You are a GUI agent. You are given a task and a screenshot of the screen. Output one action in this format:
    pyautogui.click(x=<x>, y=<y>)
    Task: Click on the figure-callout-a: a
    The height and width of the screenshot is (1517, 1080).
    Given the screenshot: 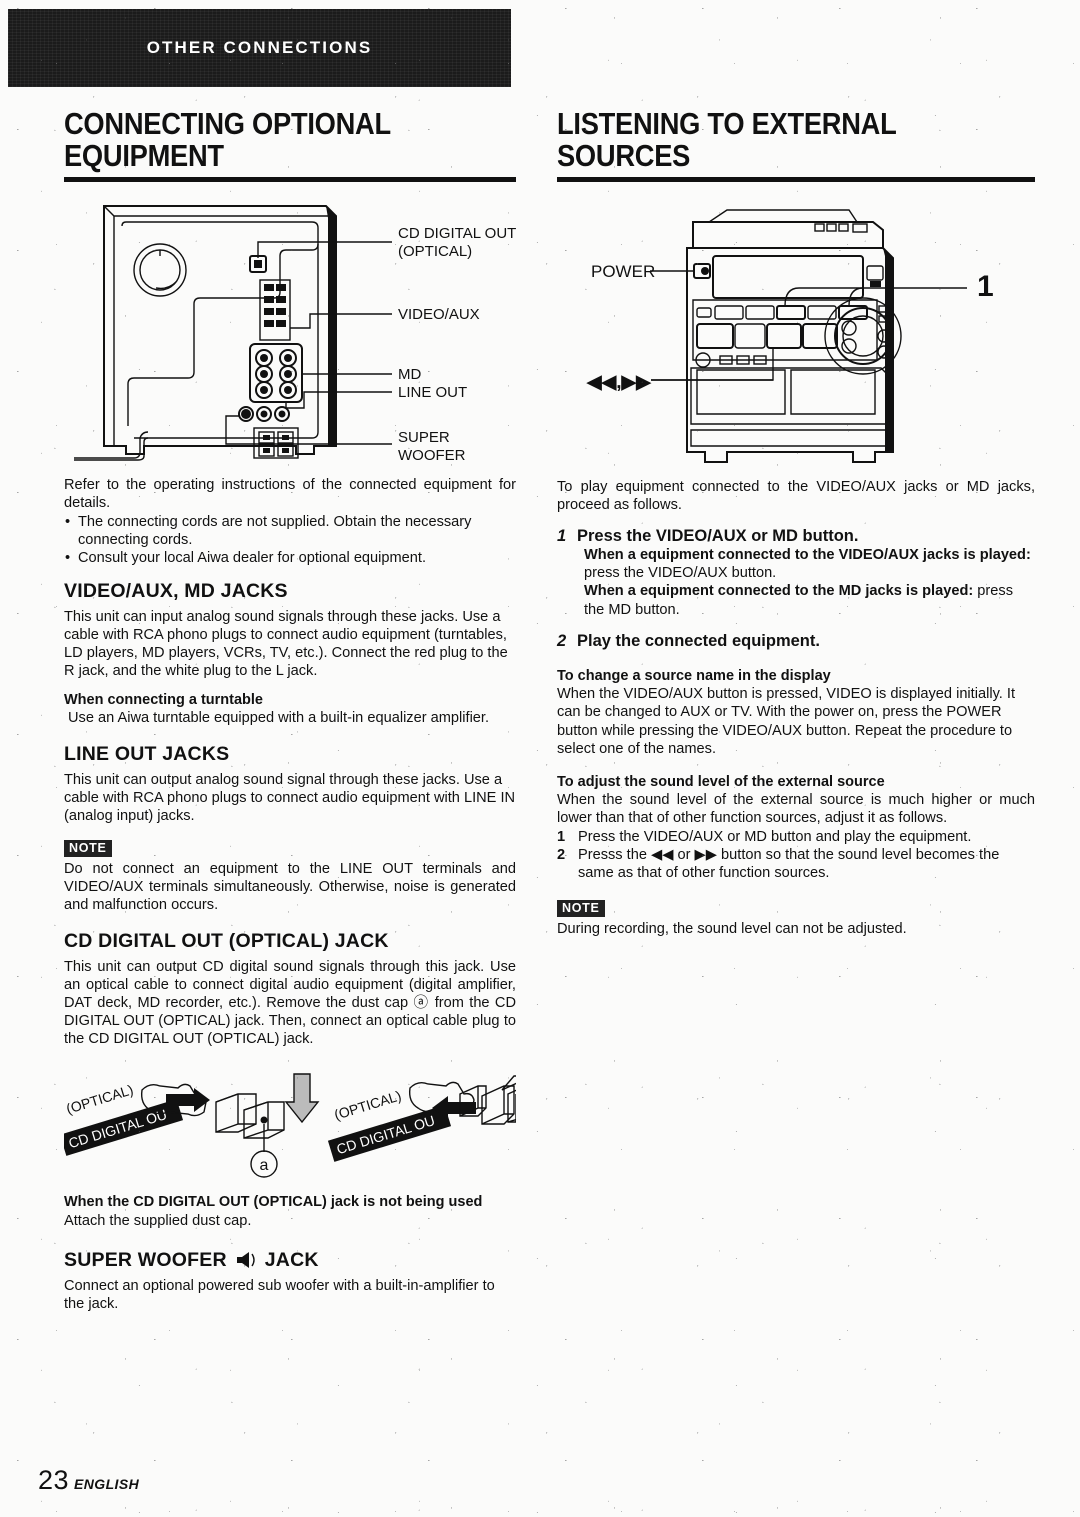 What is the action you would take?
    pyautogui.click(x=264, y=1165)
    